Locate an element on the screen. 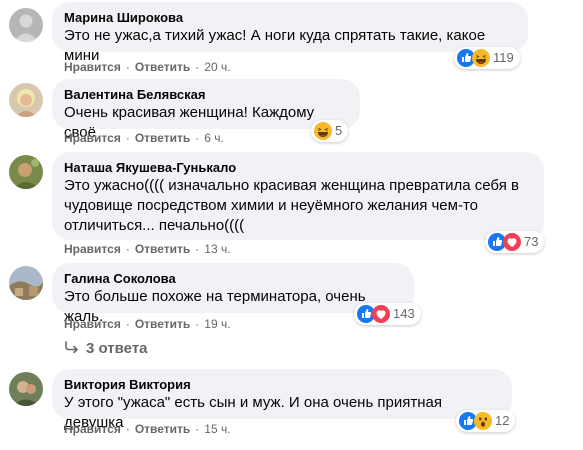 The height and width of the screenshot is (450, 583). reaction-count: 143 is located at coordinates (404, 313).